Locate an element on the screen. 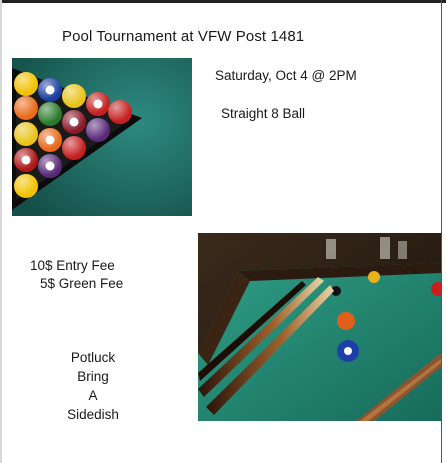 This screenshot has height=463, width=446. event-date: Saturday, Oct 4 @ 2PM is located at coordinates (286, 75).